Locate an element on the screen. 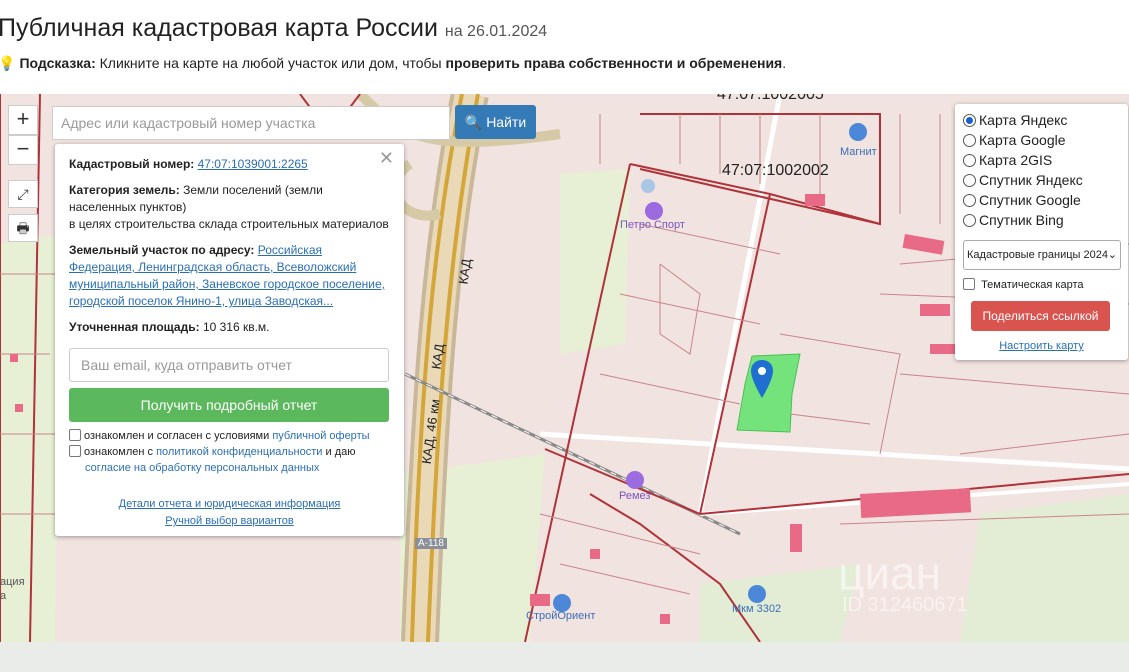 The width and height of the screenshot is (1129, 672). layer-option-google-map: Карта Google is located at coordinates (1041, 140).